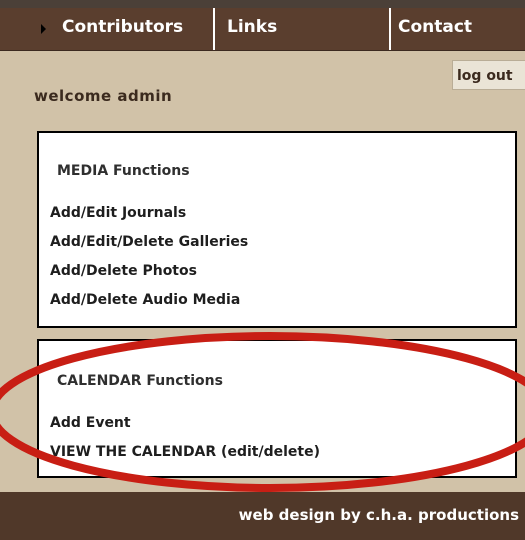 This screenshot has height=540, width=525. Describe the element at coordinates (185, 452) in the screenshot. I see `view-calendar-link: VIEW THE CALENDAR (edit/delete)` at that location.